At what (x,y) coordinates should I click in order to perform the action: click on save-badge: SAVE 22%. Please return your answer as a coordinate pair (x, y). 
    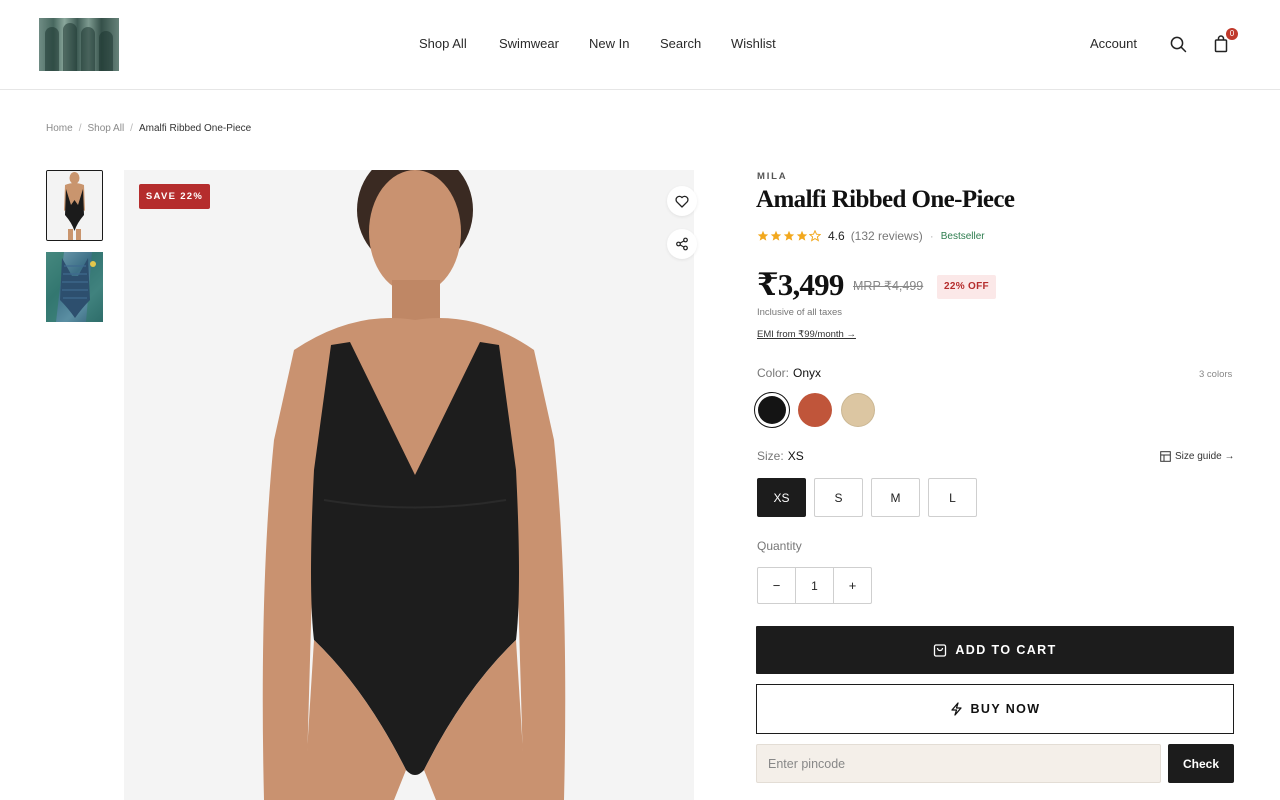
    Looking at the image, I should click on (174, 196).